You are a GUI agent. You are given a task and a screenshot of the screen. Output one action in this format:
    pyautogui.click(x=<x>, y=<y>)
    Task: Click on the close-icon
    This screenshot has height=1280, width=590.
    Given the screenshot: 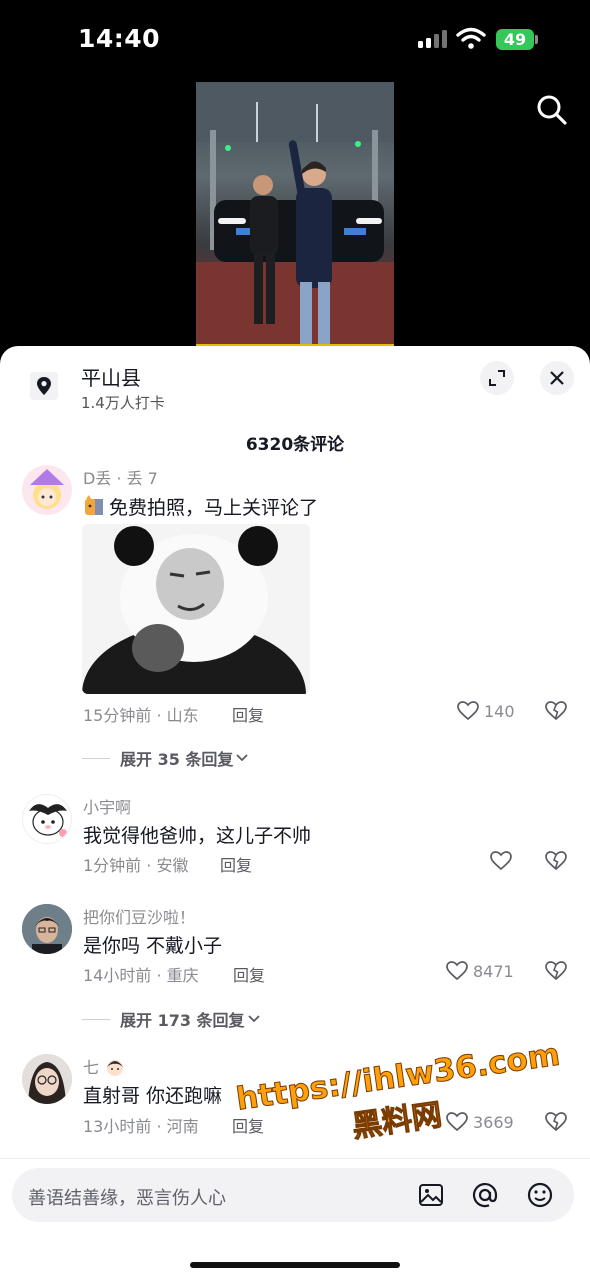 What is the action you would take?
    pyautogui.click(x=557, y=378)
    